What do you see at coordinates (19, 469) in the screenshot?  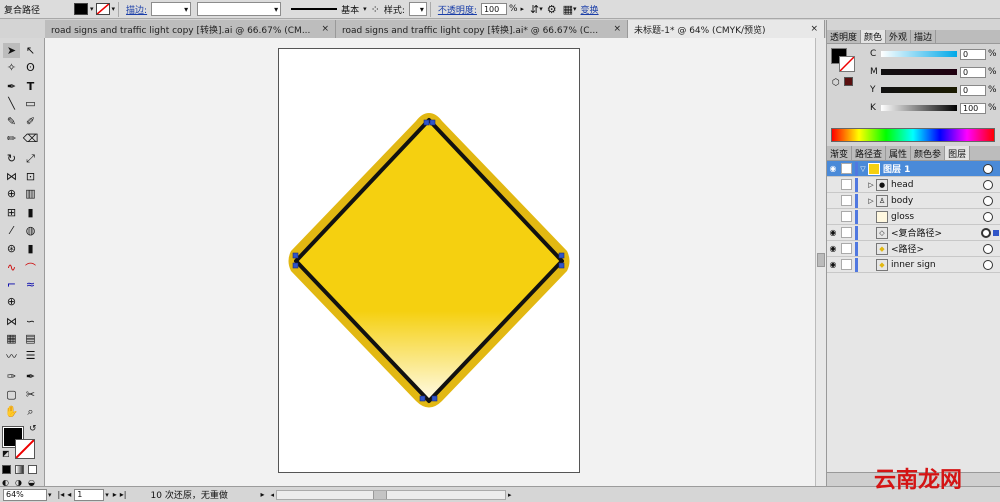 I see `gradient-mode-icon` at bounding box center [19, 469].